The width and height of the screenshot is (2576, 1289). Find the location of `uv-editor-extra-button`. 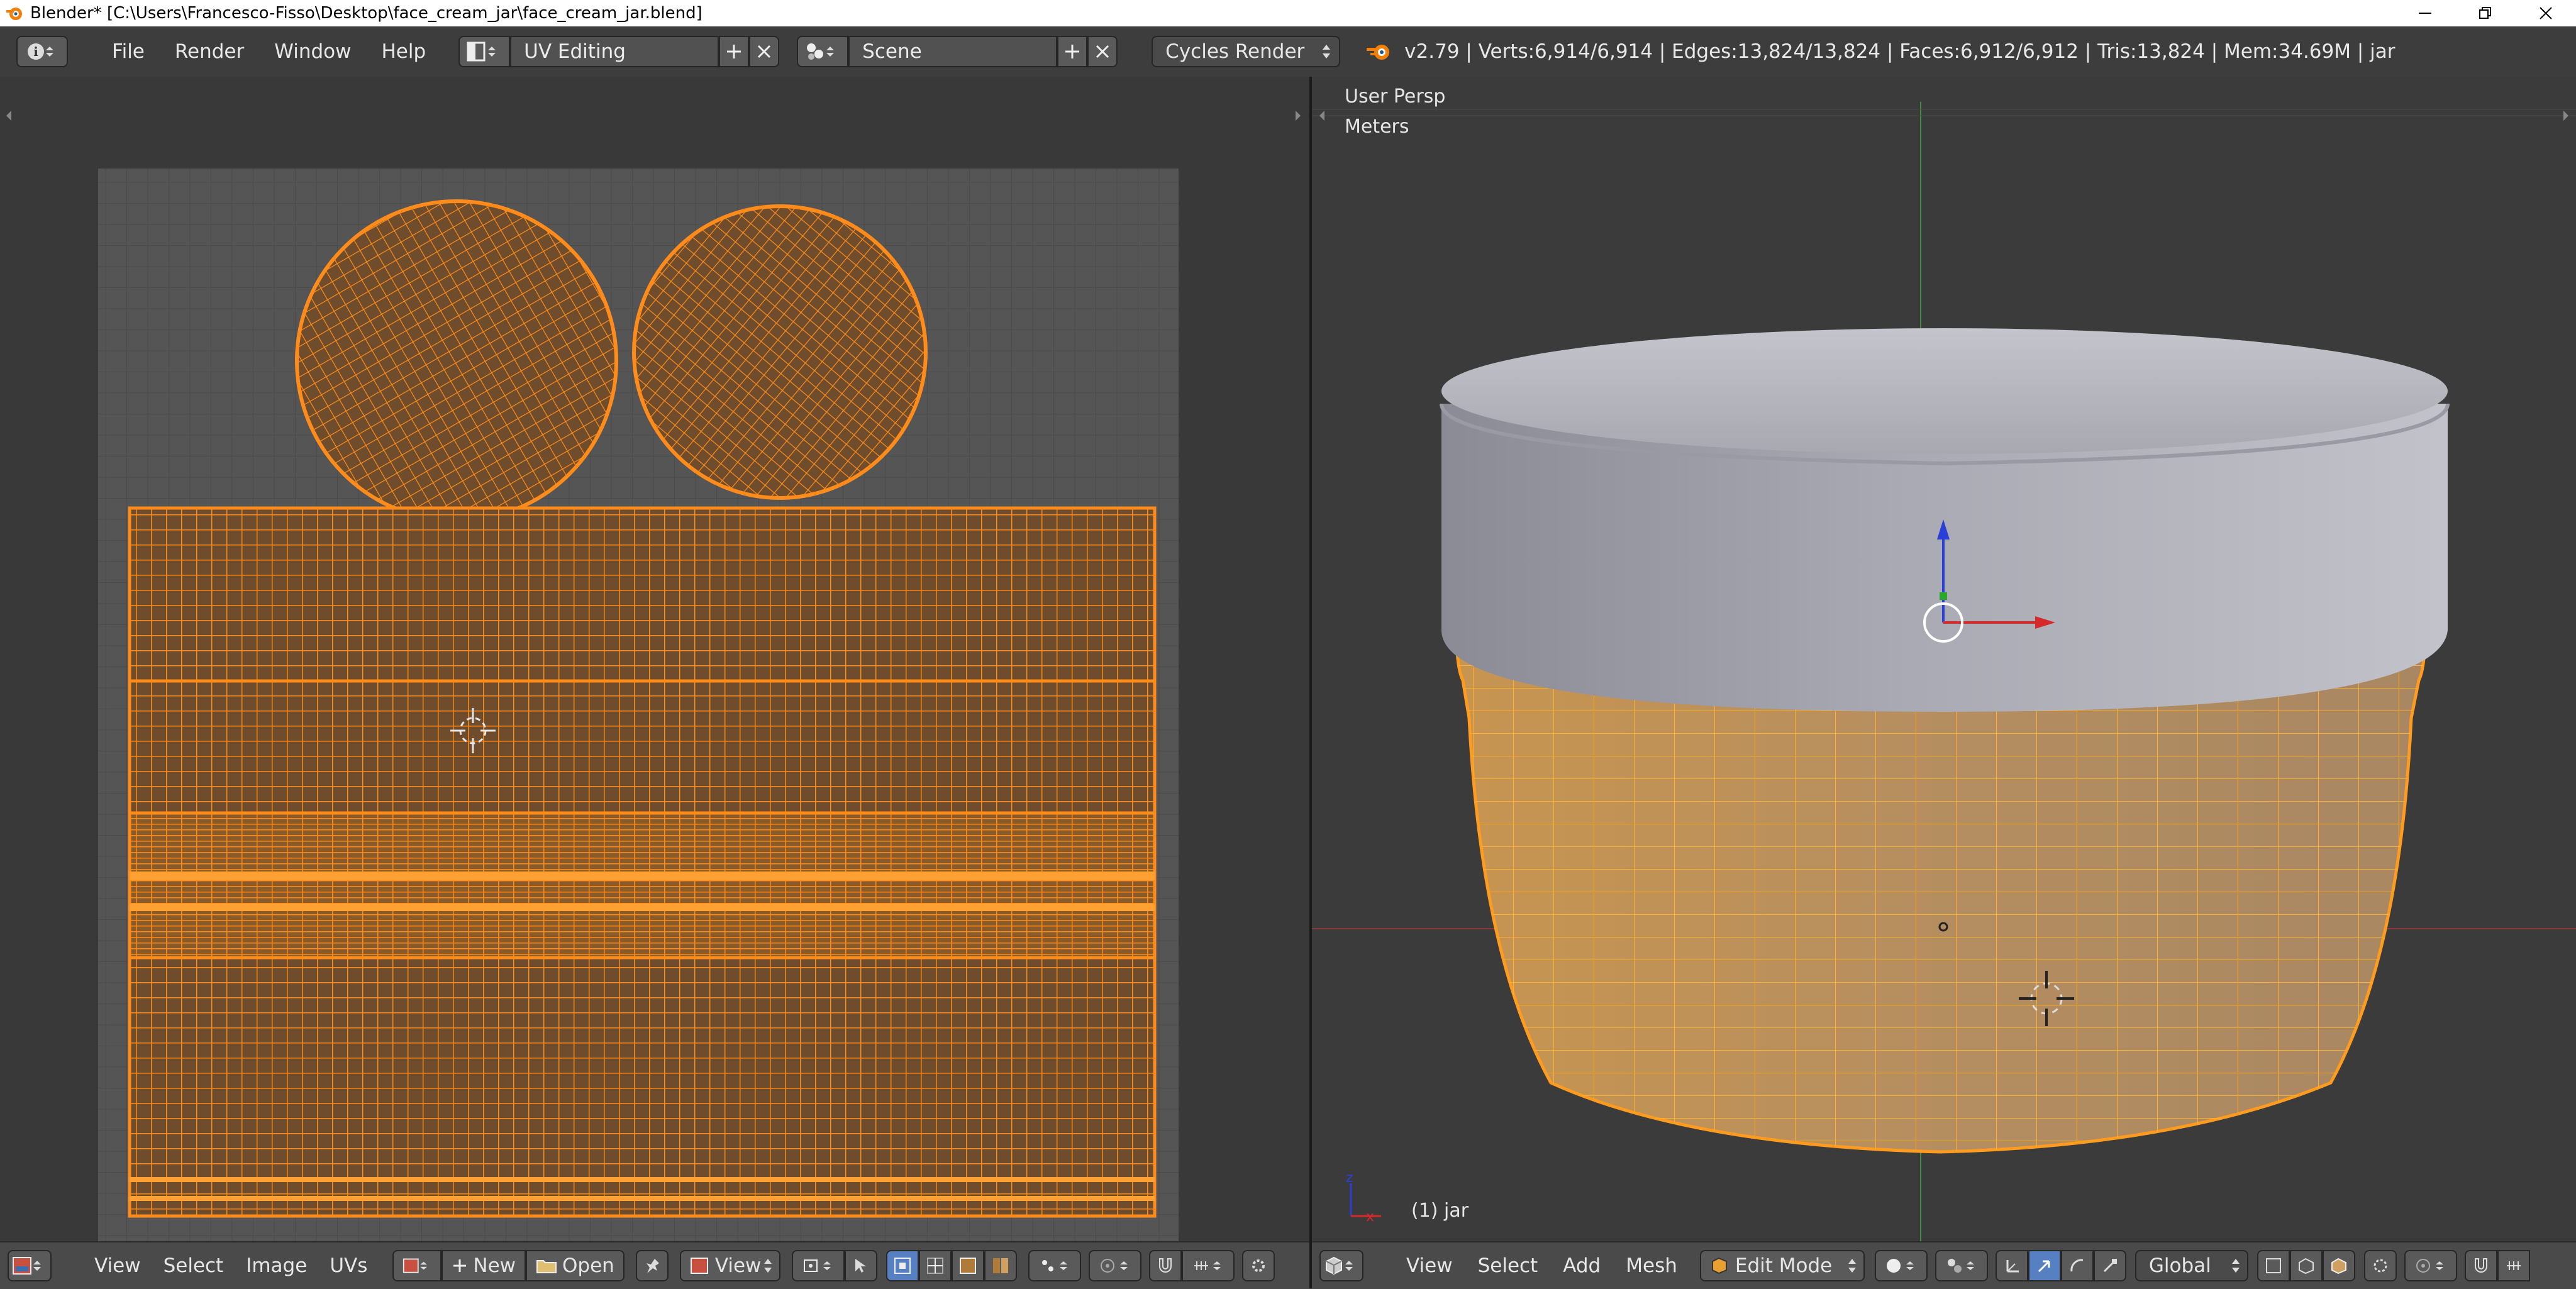

uv-editor-extra-button is located at coordinates (1258, 1265).